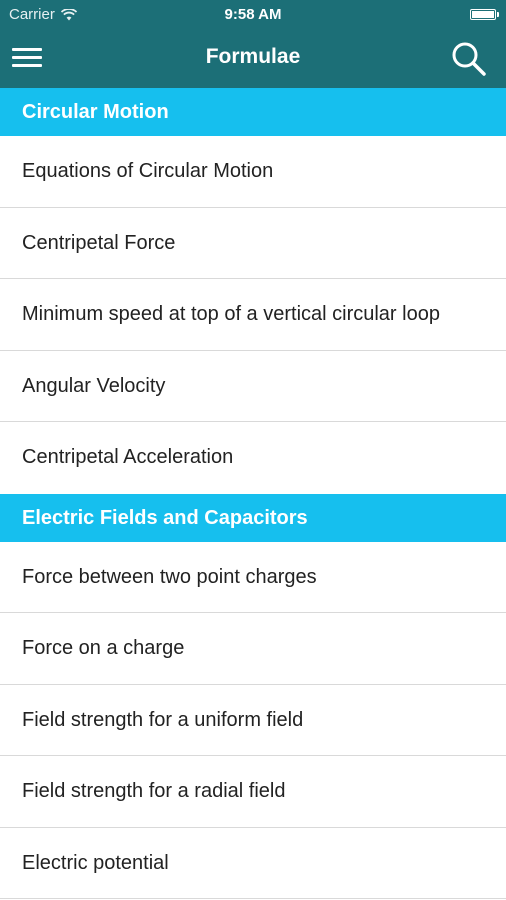 Image resolution: width=506 pixels, height=900 pixels. What do you see at coordinates (253, 720) in the screenshot?
I see `list-item: Field strength for a uniform field` at bounding box center [253, 720].